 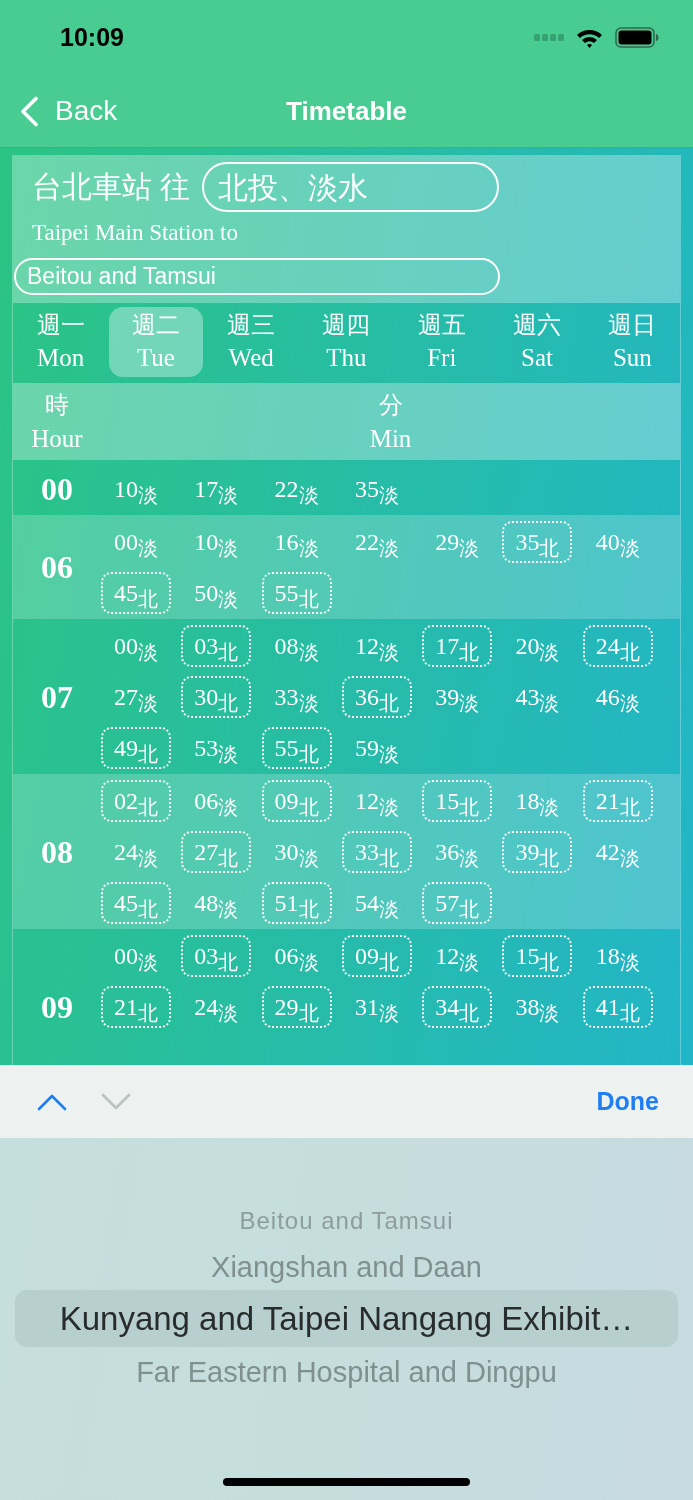 What do you see at coordinates (617, 645) in the screenshot?
I see `departure-time: 24$_{北}$` at bounding box center [617, 645].